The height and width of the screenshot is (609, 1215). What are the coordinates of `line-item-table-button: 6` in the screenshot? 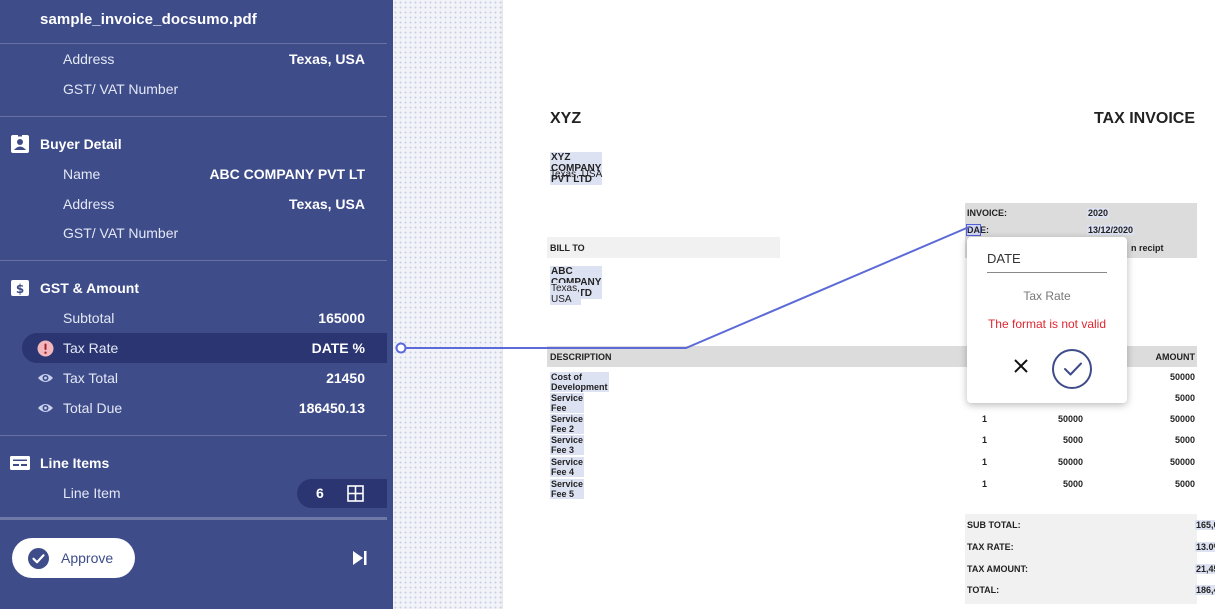 It's located at (342, 493).